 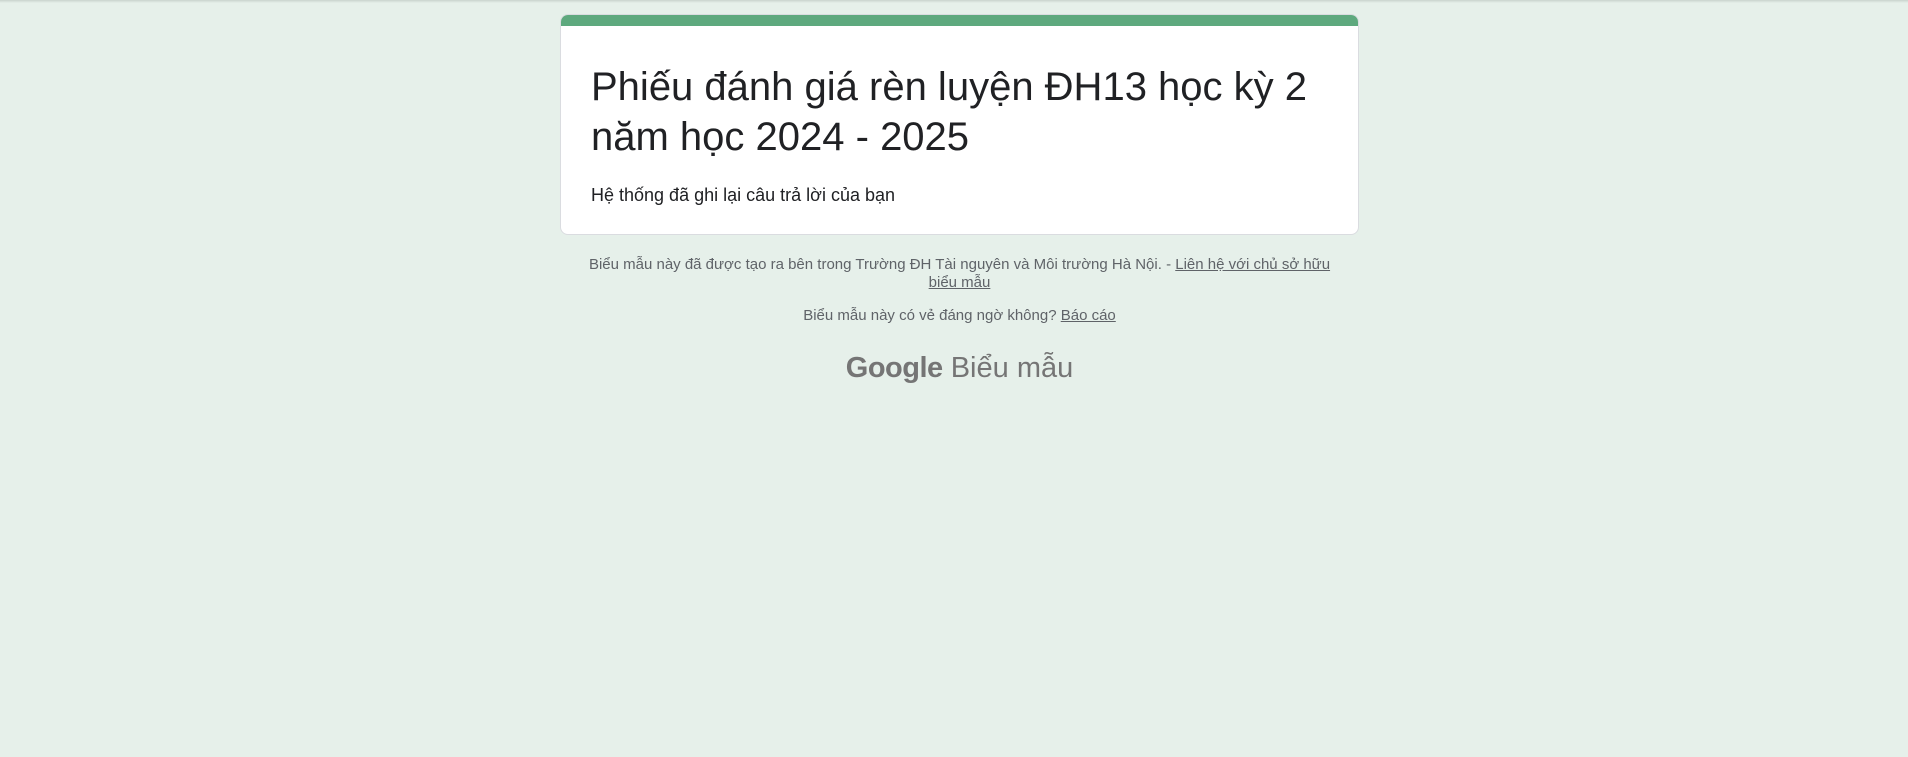 What do you see at coordinates (930, 315) in the screenshot?
I see `report-question: Biểu mẫu này có vẻ đáng ngờ không?` at bounding box center [930, 315].